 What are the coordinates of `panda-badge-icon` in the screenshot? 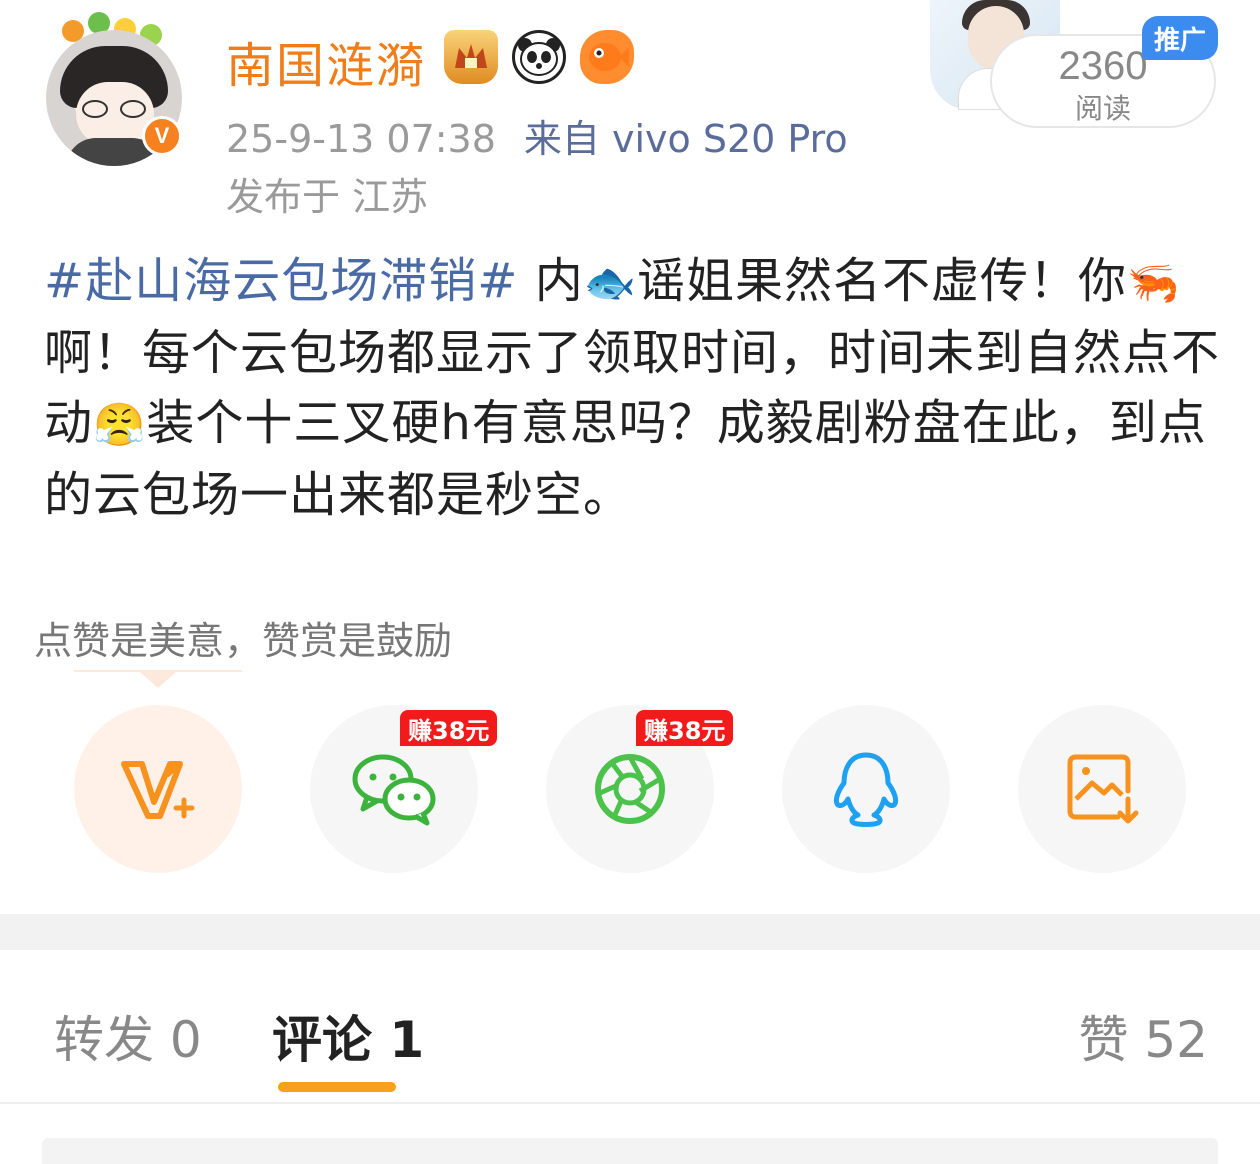 It's located at (539, 57).